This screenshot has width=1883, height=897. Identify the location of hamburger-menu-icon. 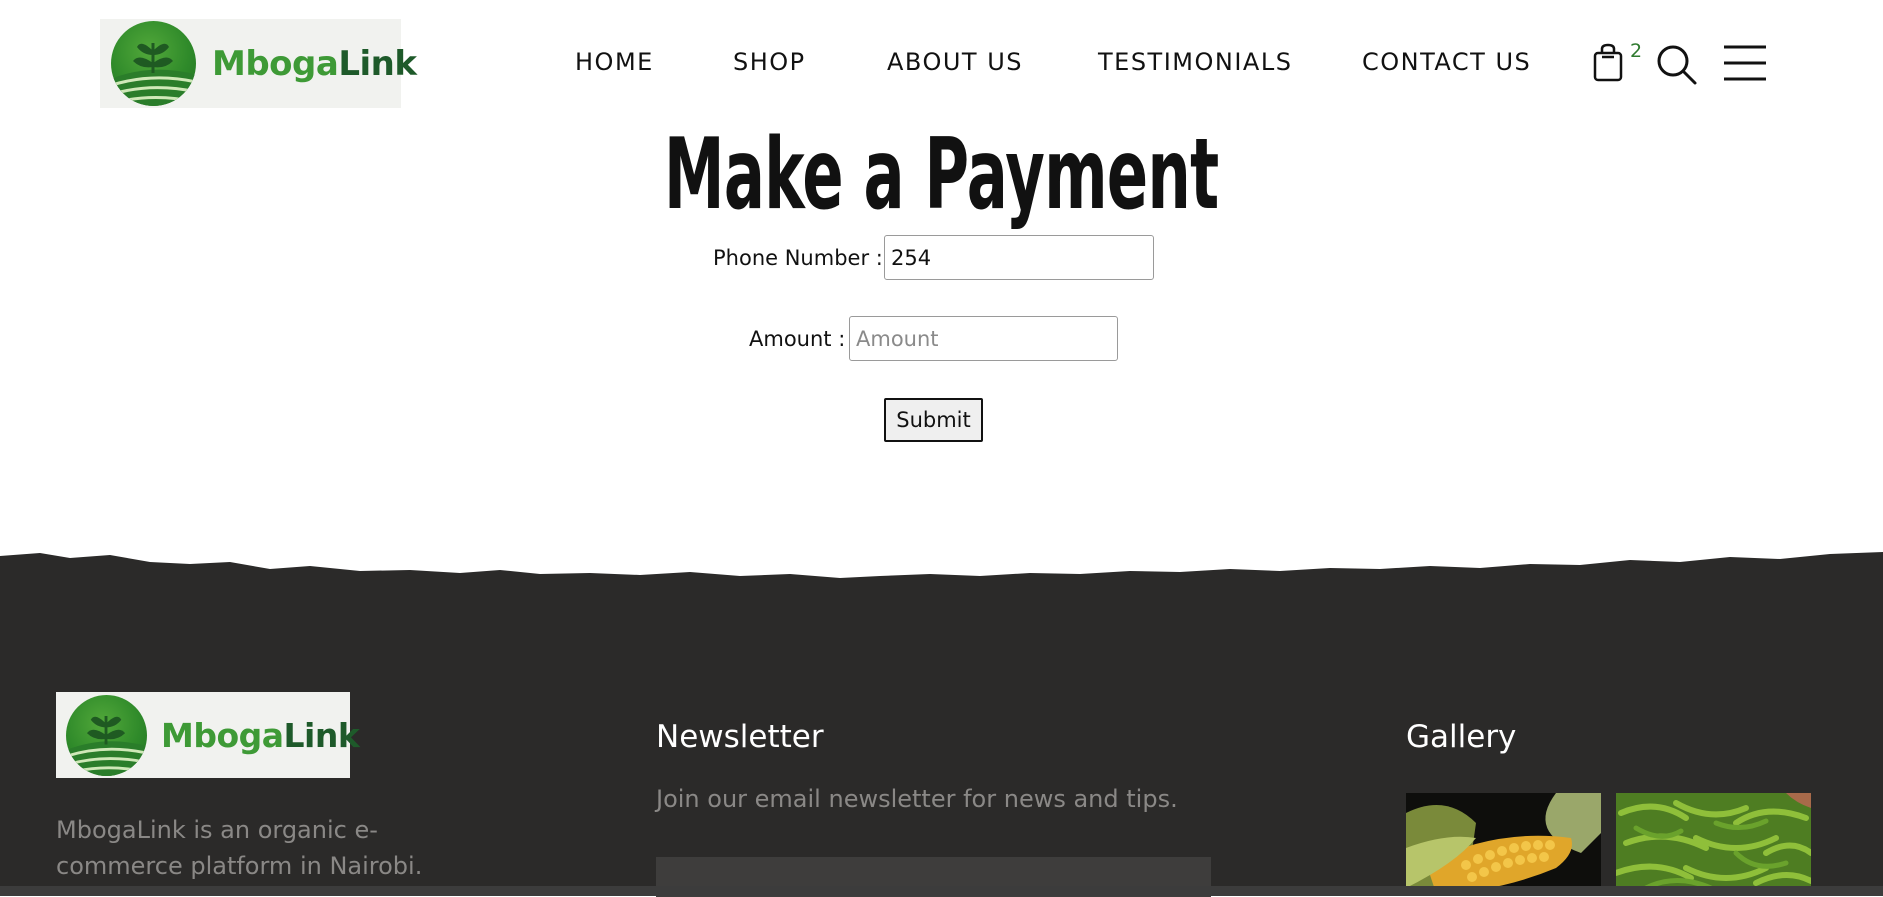
(1745, 63).